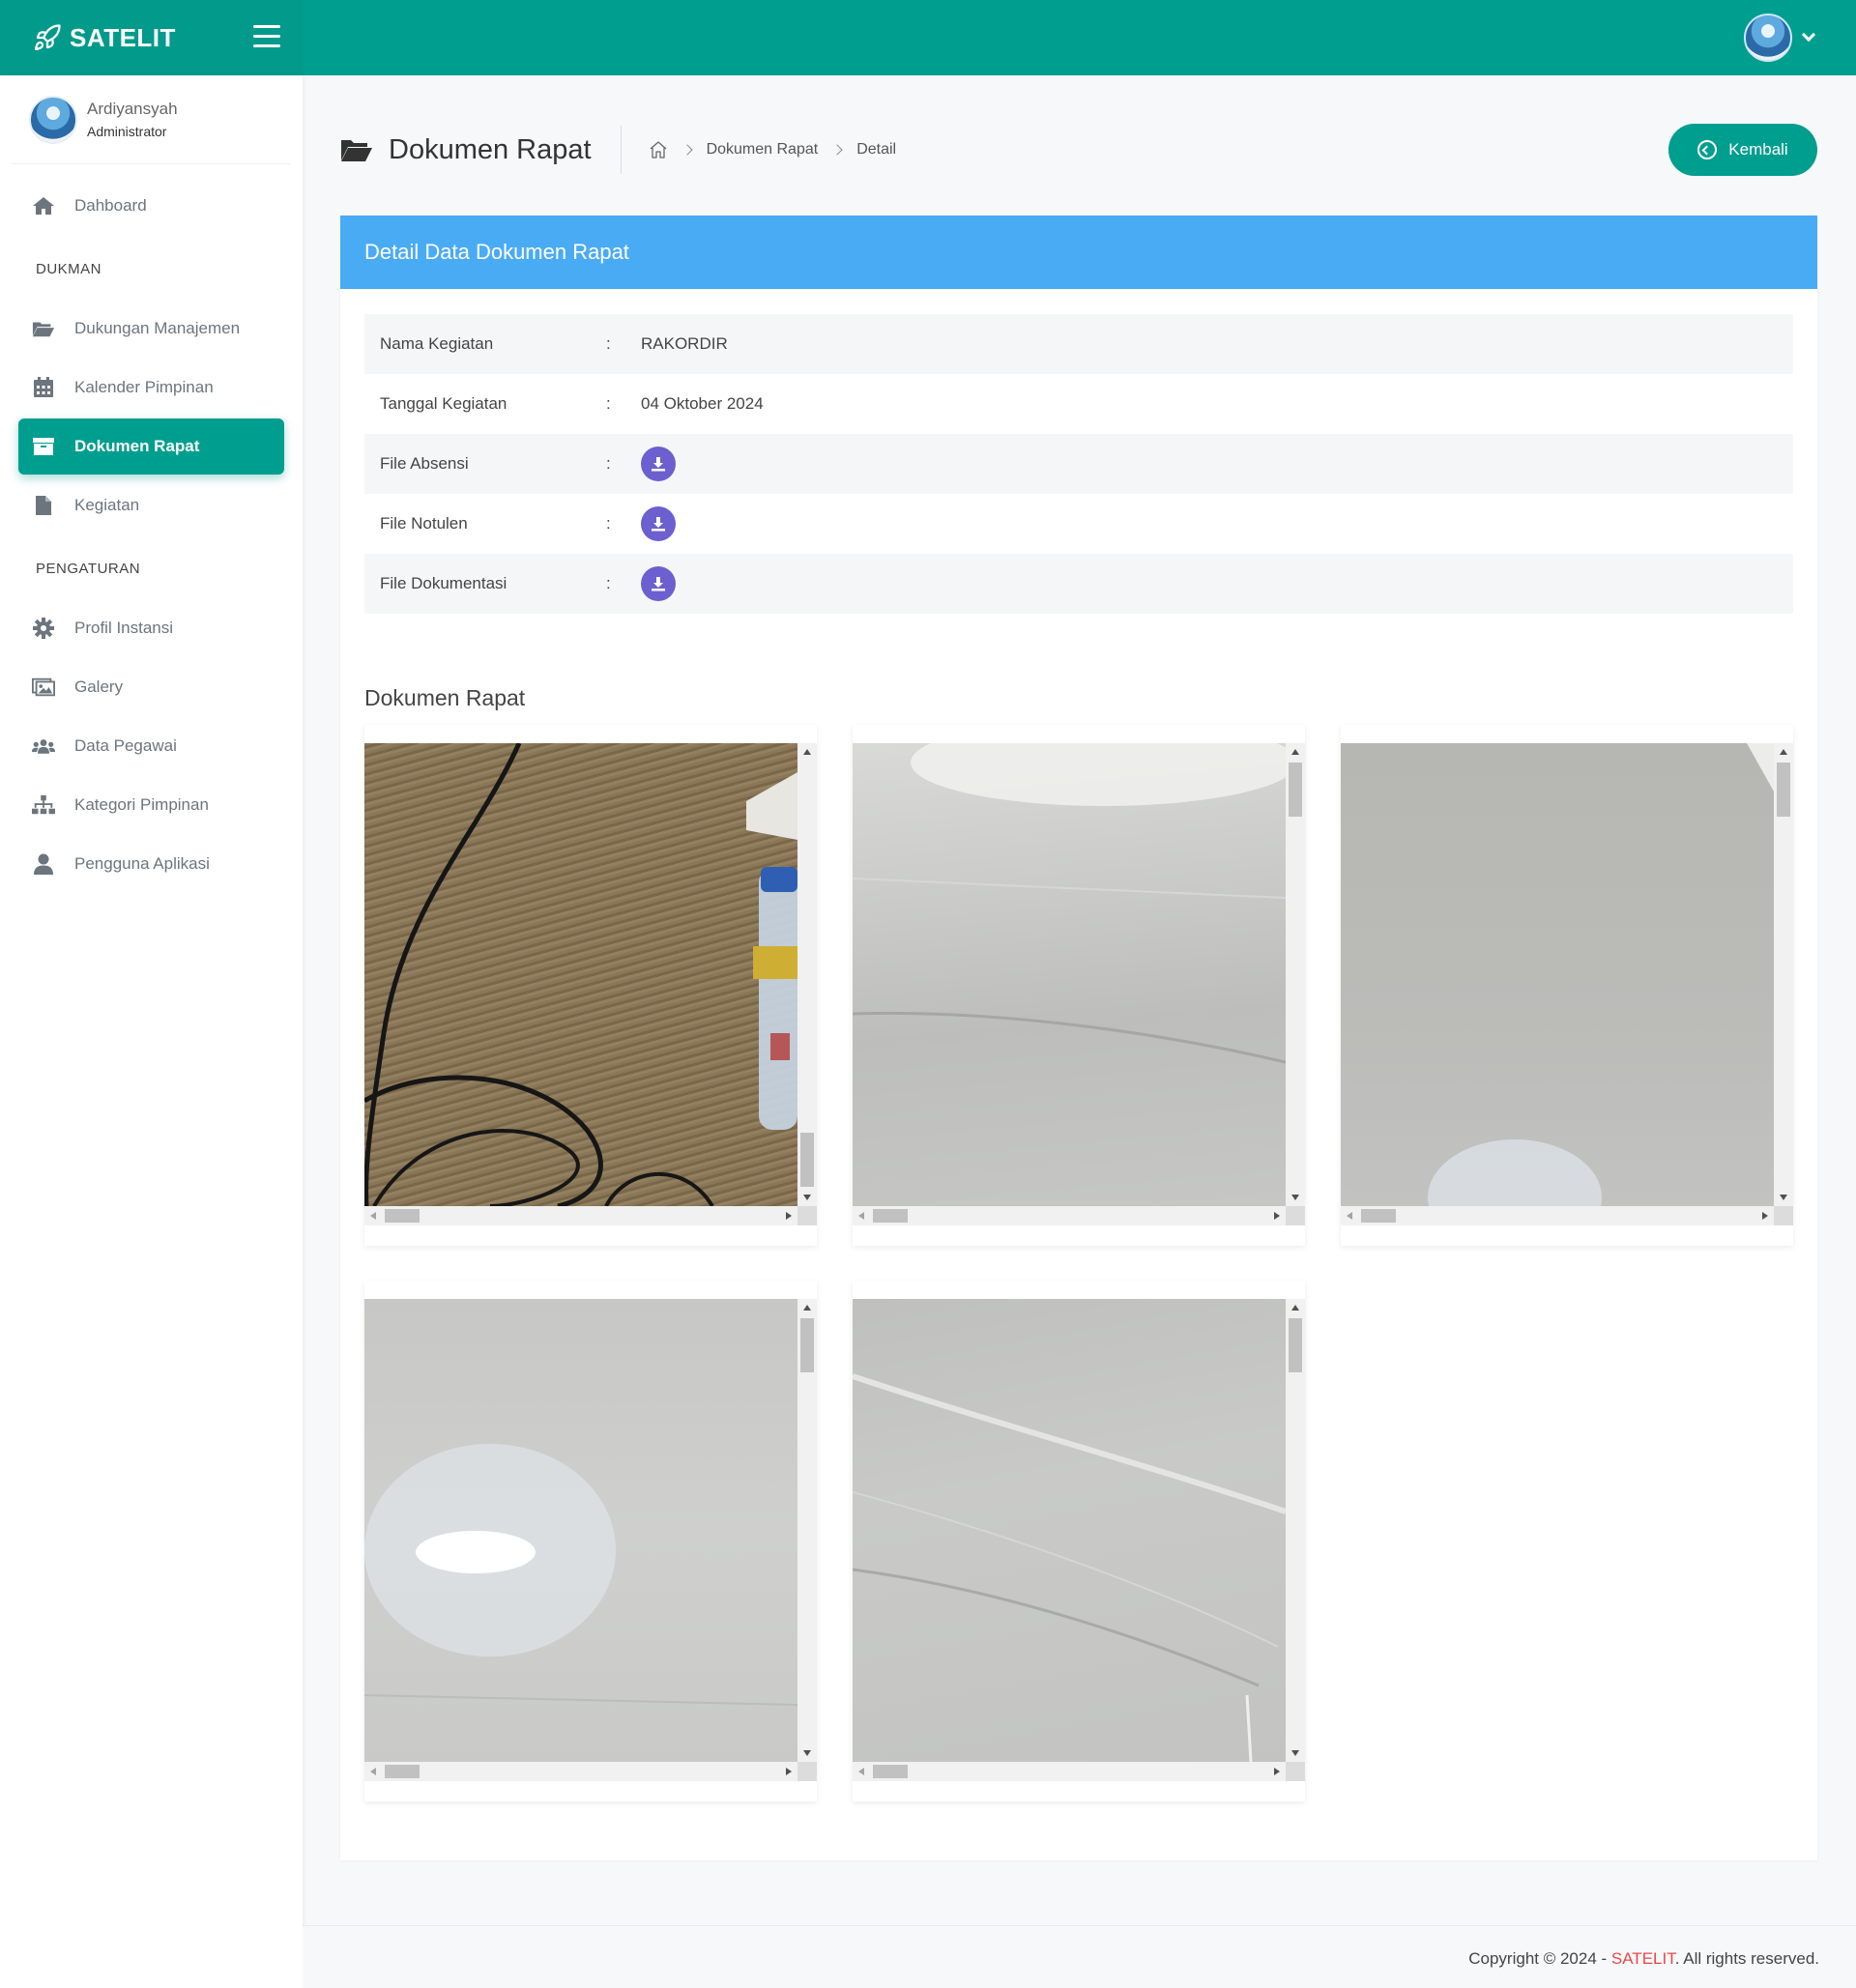 This screenshot has width=1856, height=1988. Describe the element at coordinates (152, 119) in the screenshot. I see `sidebar-profile: Ardiyansyah Administrator` at that location.